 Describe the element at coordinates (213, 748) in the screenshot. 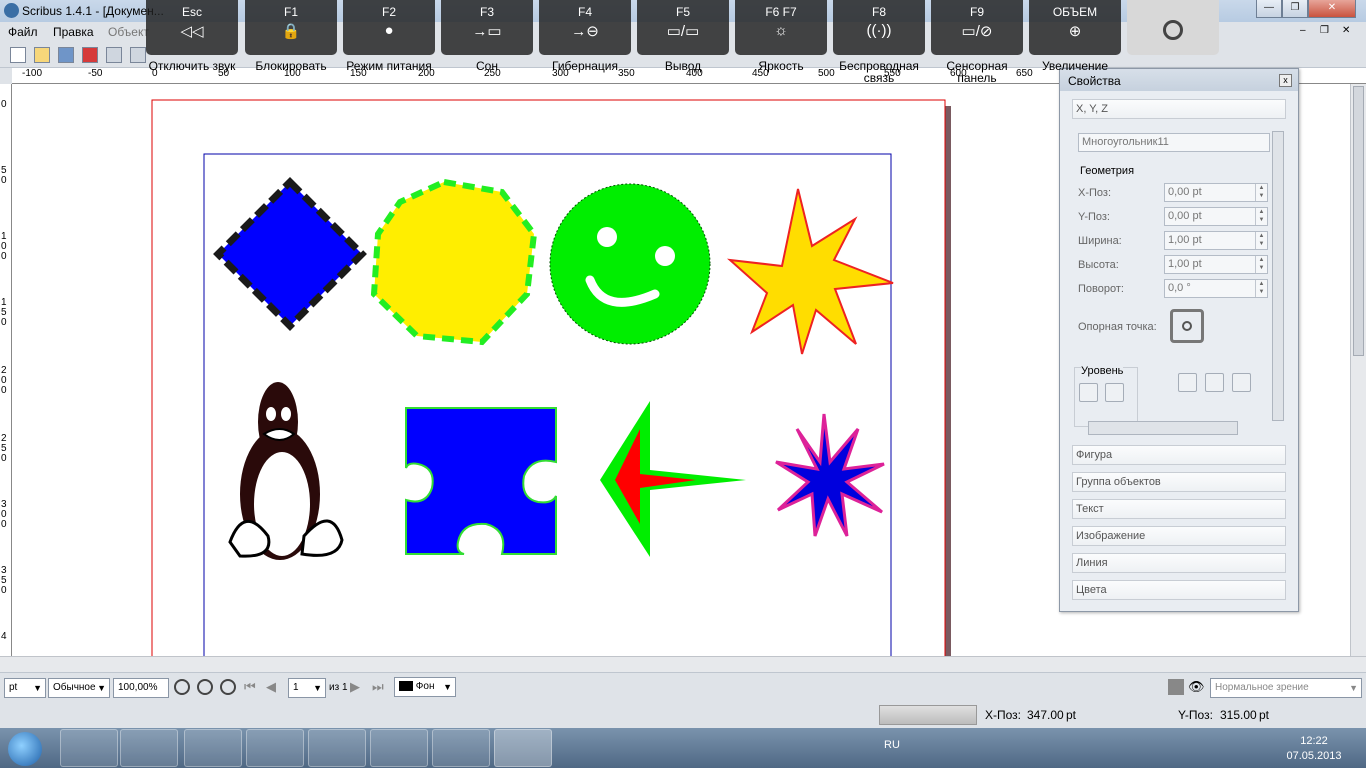

I see `taskbar-explorer-icon` at that location.